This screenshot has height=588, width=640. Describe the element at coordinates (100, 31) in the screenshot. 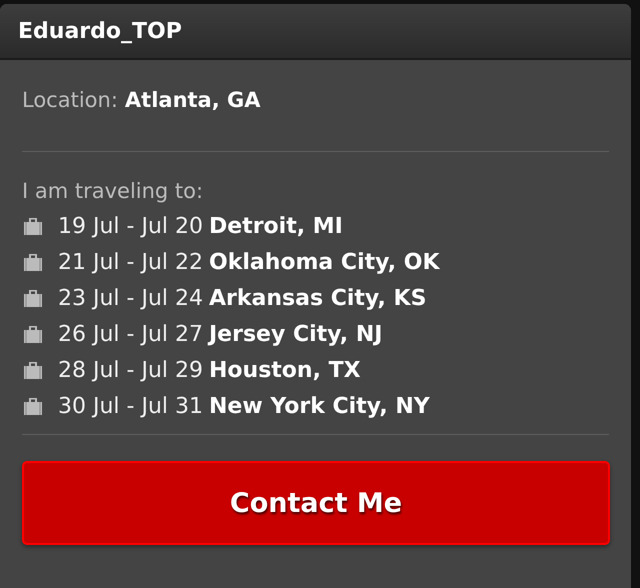

I see `profile-title: Eduardo_TOP` at that location.